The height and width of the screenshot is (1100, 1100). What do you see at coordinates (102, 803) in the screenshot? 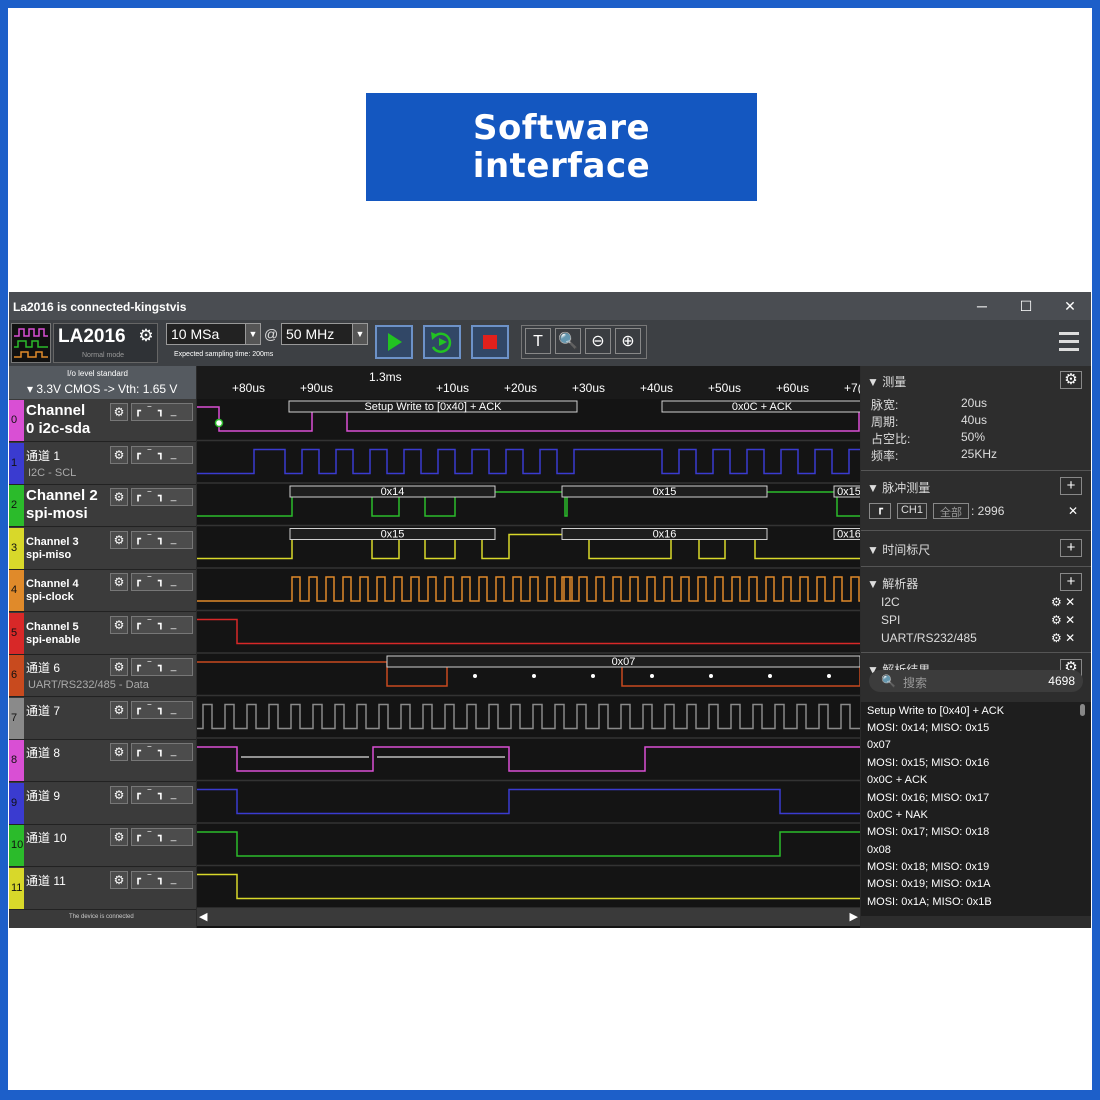
I see `channel-row: 9 通道 9 ⚙ ┏ ‾ ┓ _` at bounding box center [102, 803].